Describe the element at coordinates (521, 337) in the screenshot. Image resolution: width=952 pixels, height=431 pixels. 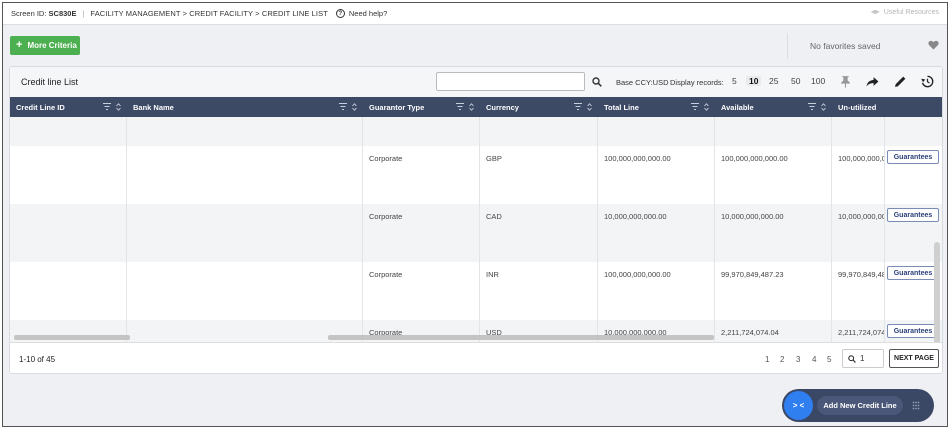
I see `scroll-thumb-main` at that location.